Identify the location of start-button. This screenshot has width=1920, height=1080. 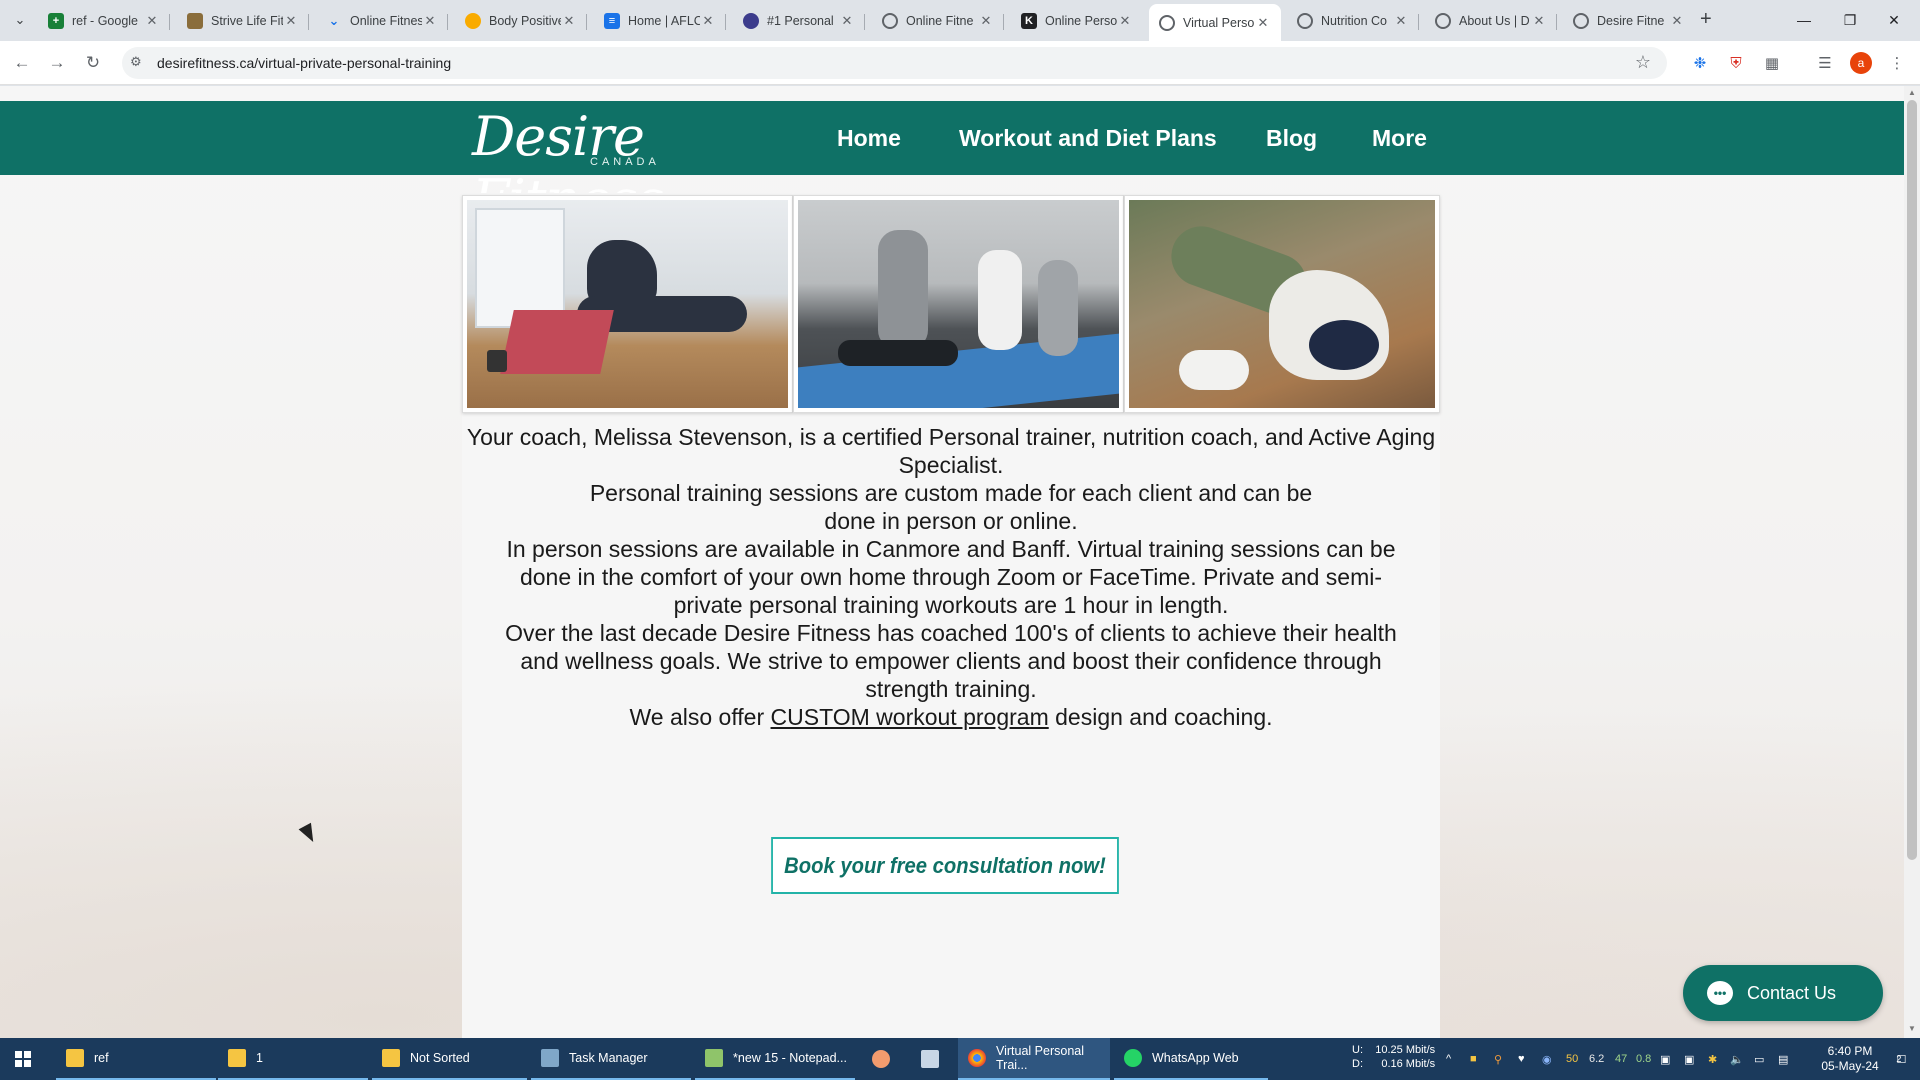
(23, 1059).